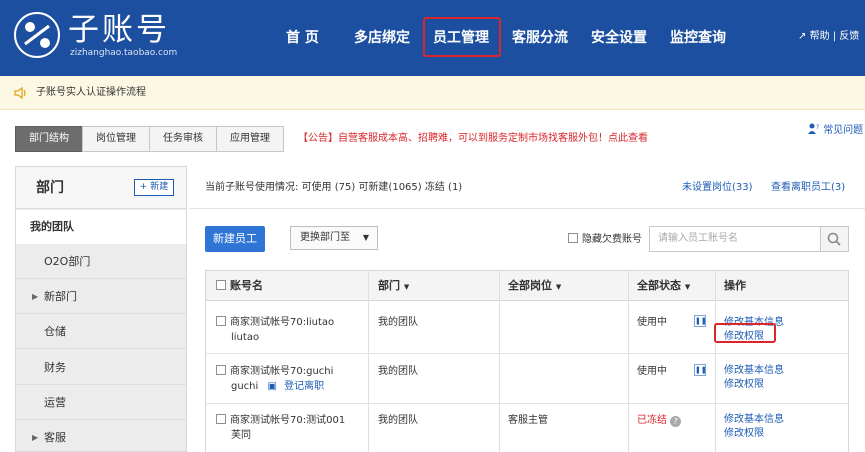 The image size is (865, 452). I want to click on table-row-account: 商家测试帐号70:liutao, so click(275, 322).